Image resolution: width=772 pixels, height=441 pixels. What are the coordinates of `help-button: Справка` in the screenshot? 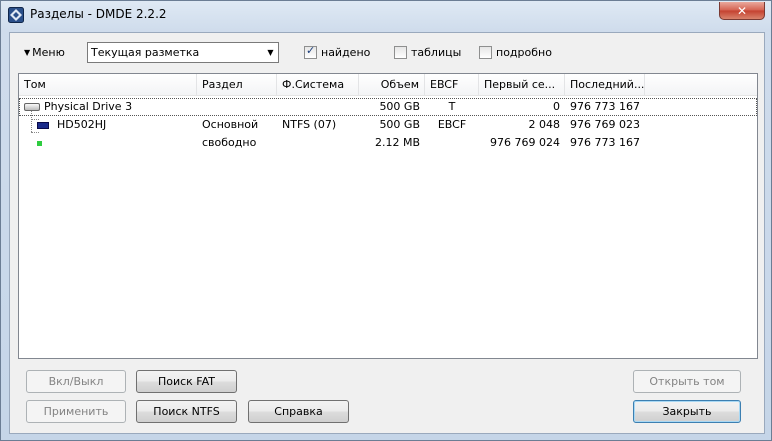 It's located at (298, 411).